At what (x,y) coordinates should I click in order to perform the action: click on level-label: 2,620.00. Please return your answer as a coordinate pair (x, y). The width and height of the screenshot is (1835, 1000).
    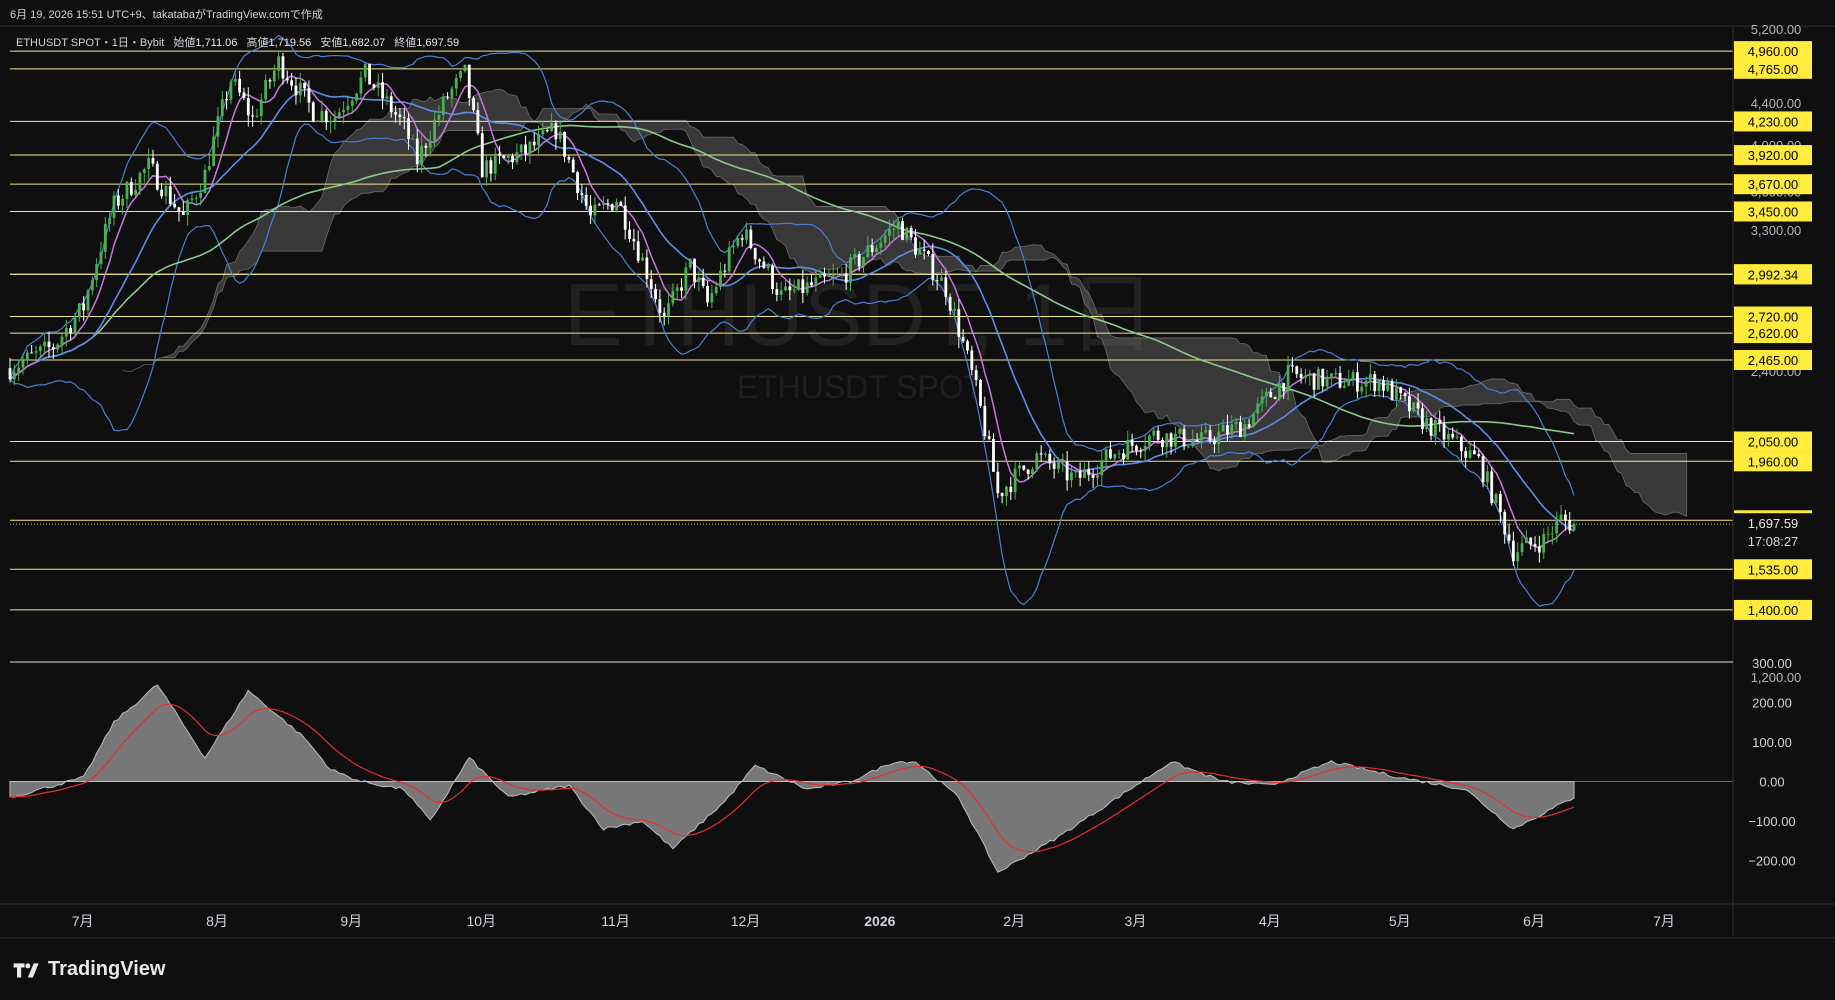
    Looking at the image, I should click on (1773, 333).